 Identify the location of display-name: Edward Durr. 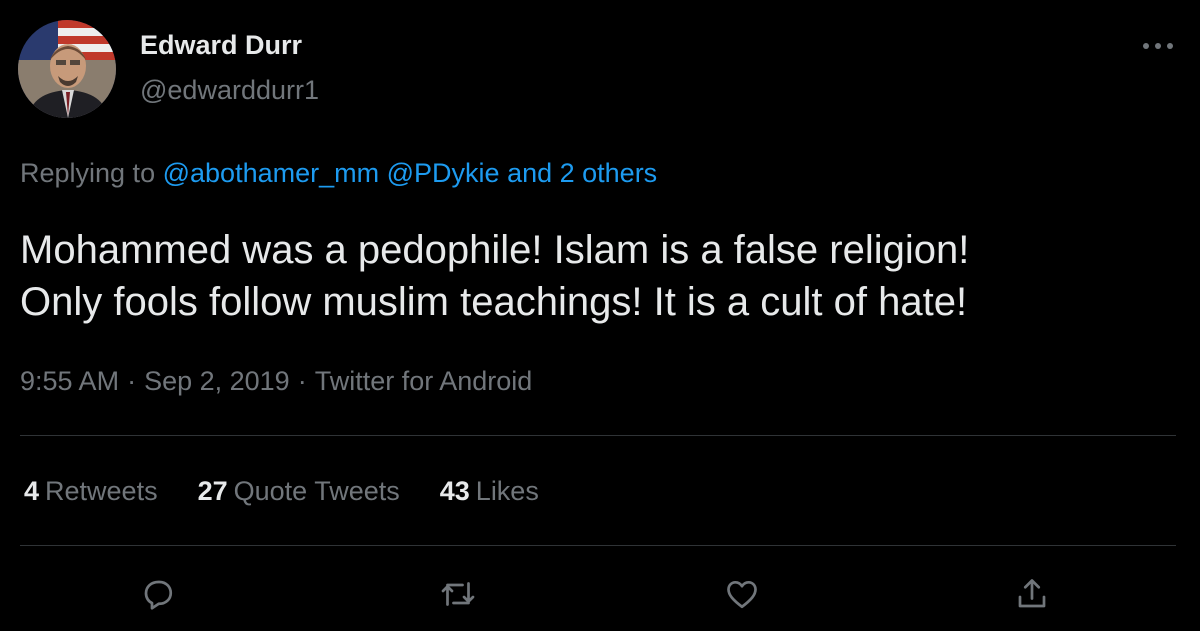
(221, 45).